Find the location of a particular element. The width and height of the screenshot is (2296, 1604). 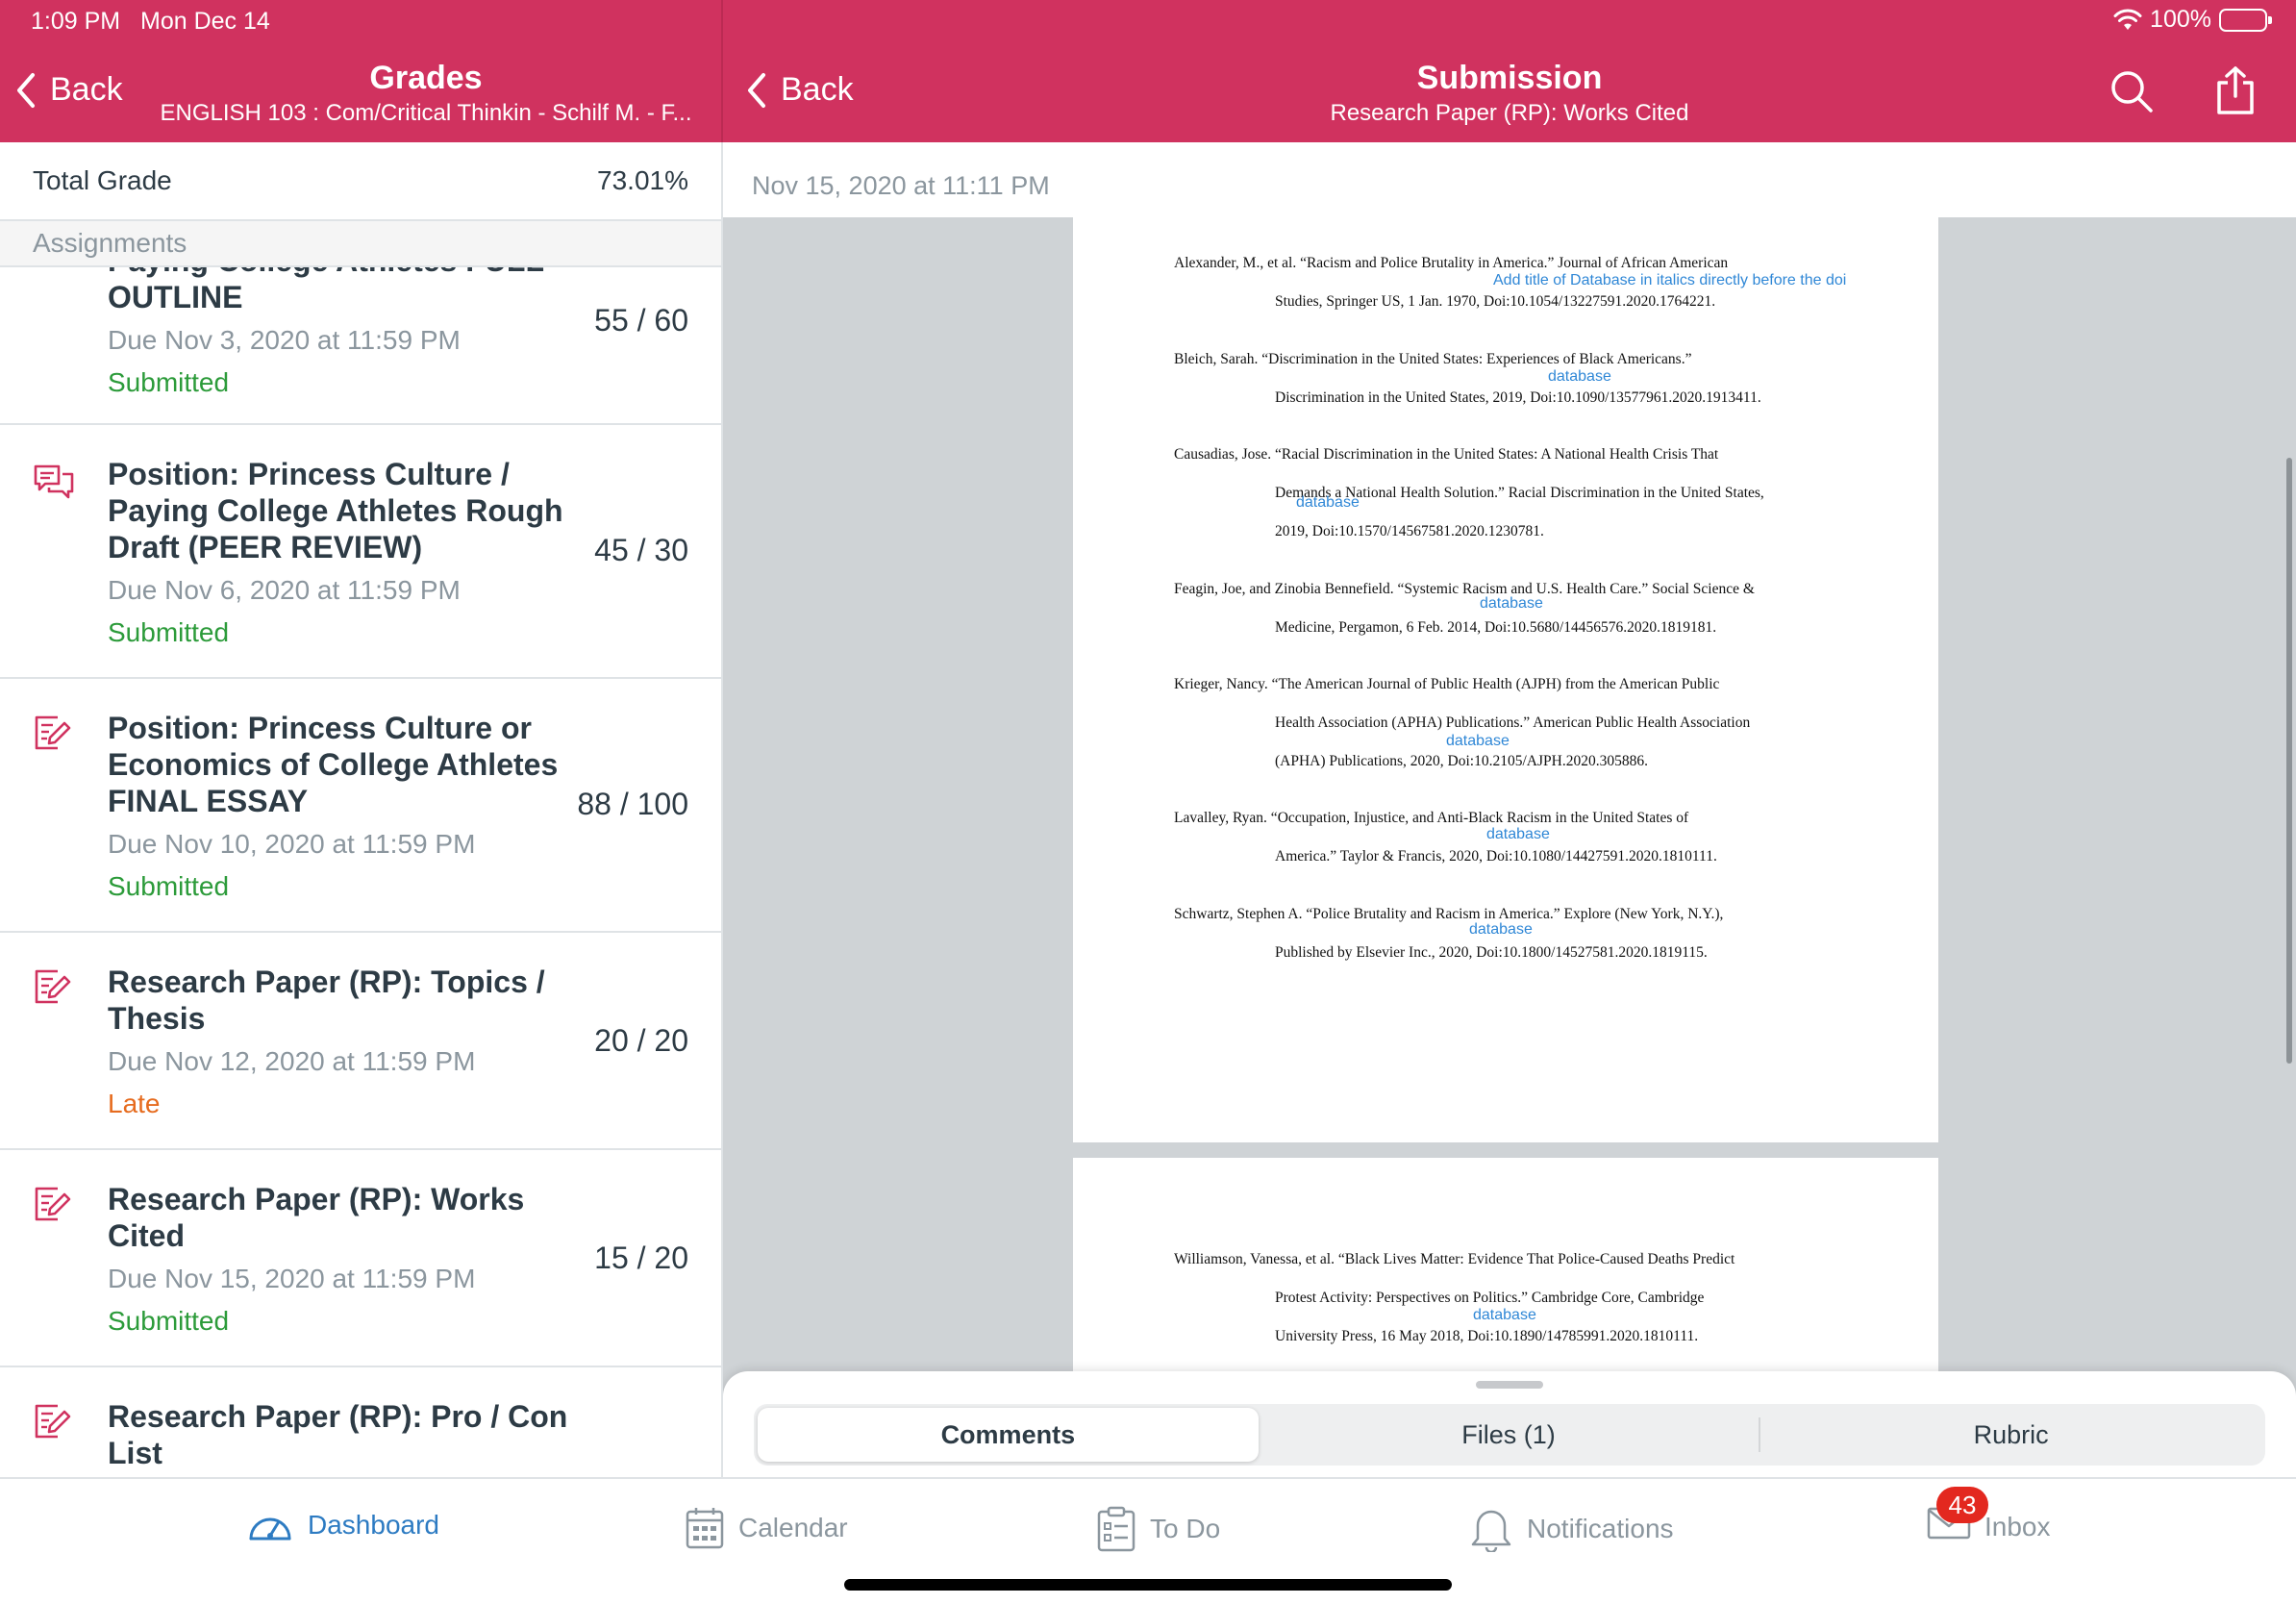

tab-inbox: 43 Inbox is located at coordinates (1989, 1517).